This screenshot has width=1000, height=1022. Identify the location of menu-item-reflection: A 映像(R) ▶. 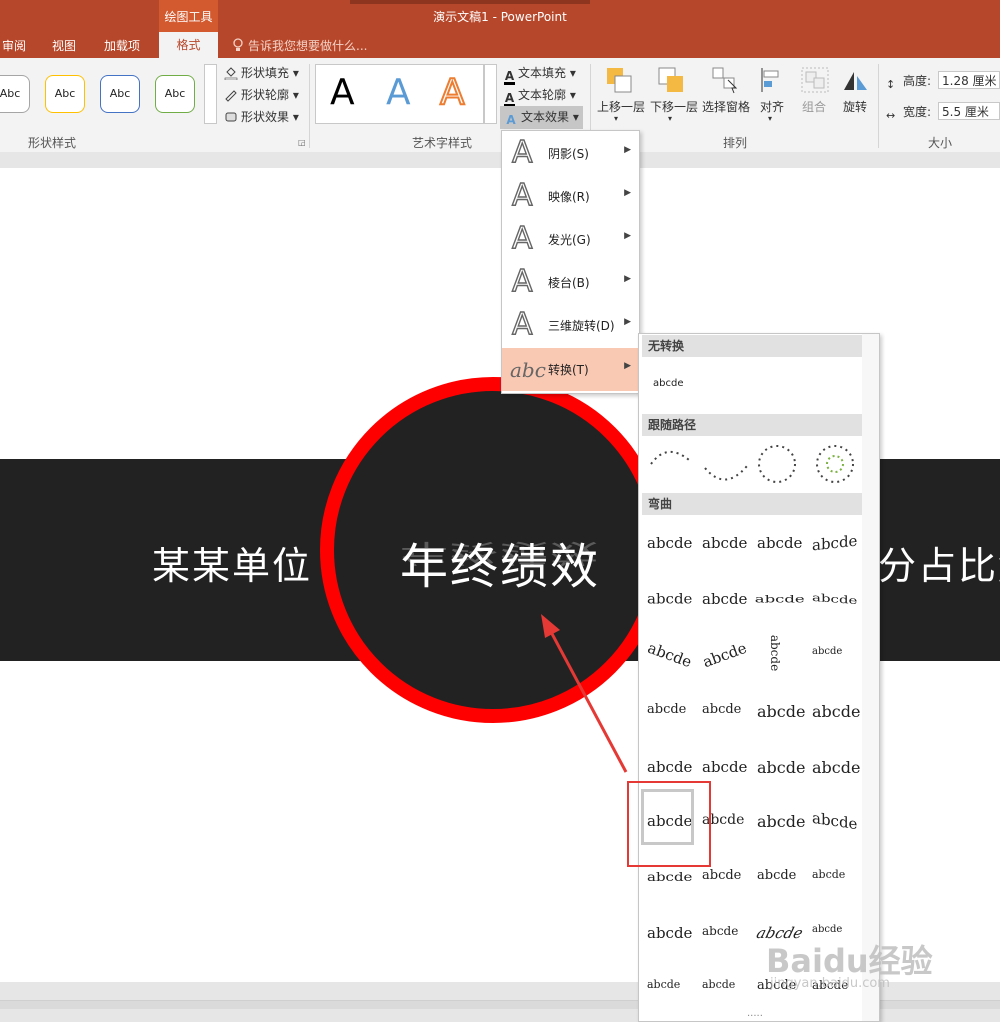
(570, 196).